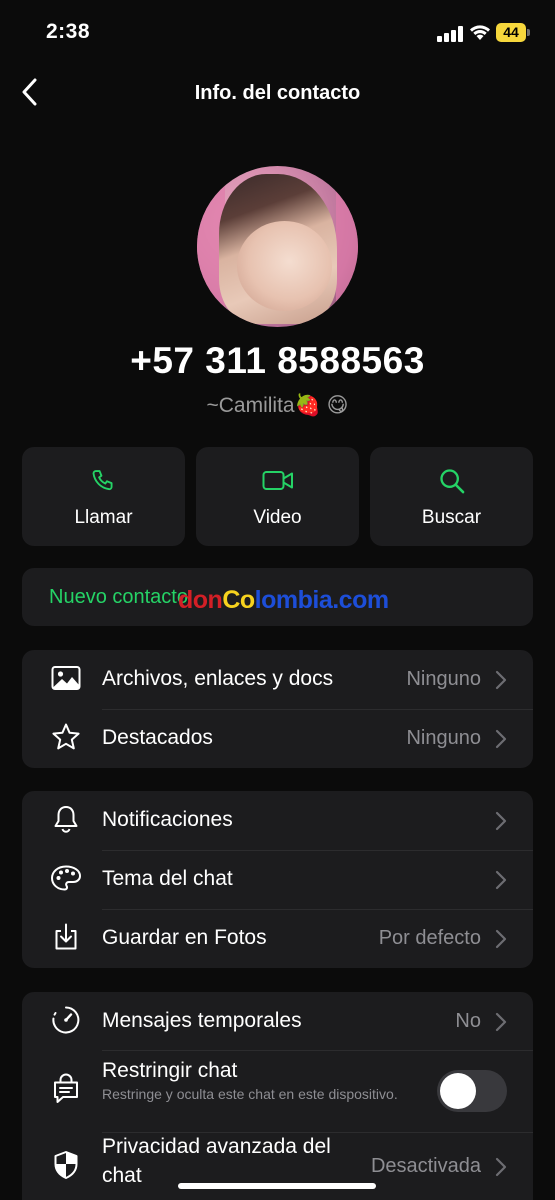  Describe the element at coordinates (216, 1161) in the screenshot. I see `row-label: Privacidad avanzada del chat` at that location.